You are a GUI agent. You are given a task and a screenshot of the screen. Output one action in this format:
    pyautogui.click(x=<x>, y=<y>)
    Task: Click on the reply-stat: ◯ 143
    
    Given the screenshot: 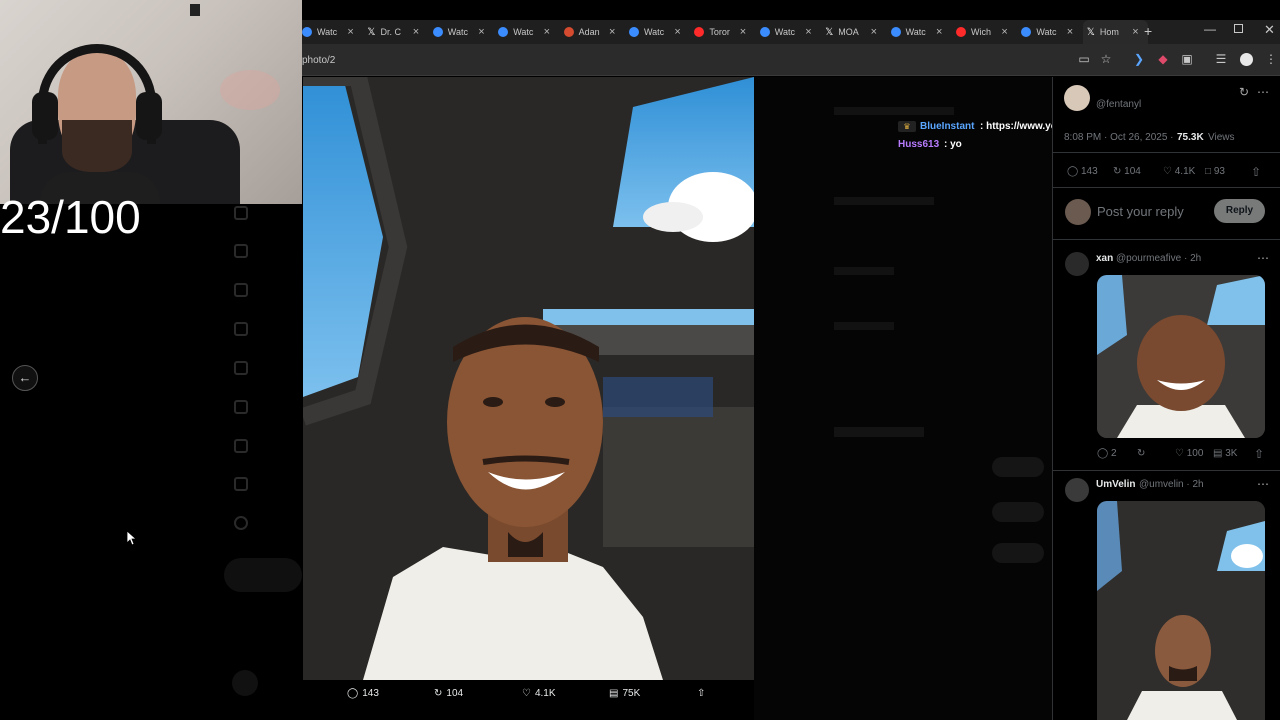 What is the action you would take?
    pyautogui.click(x=1082, y=171)
    